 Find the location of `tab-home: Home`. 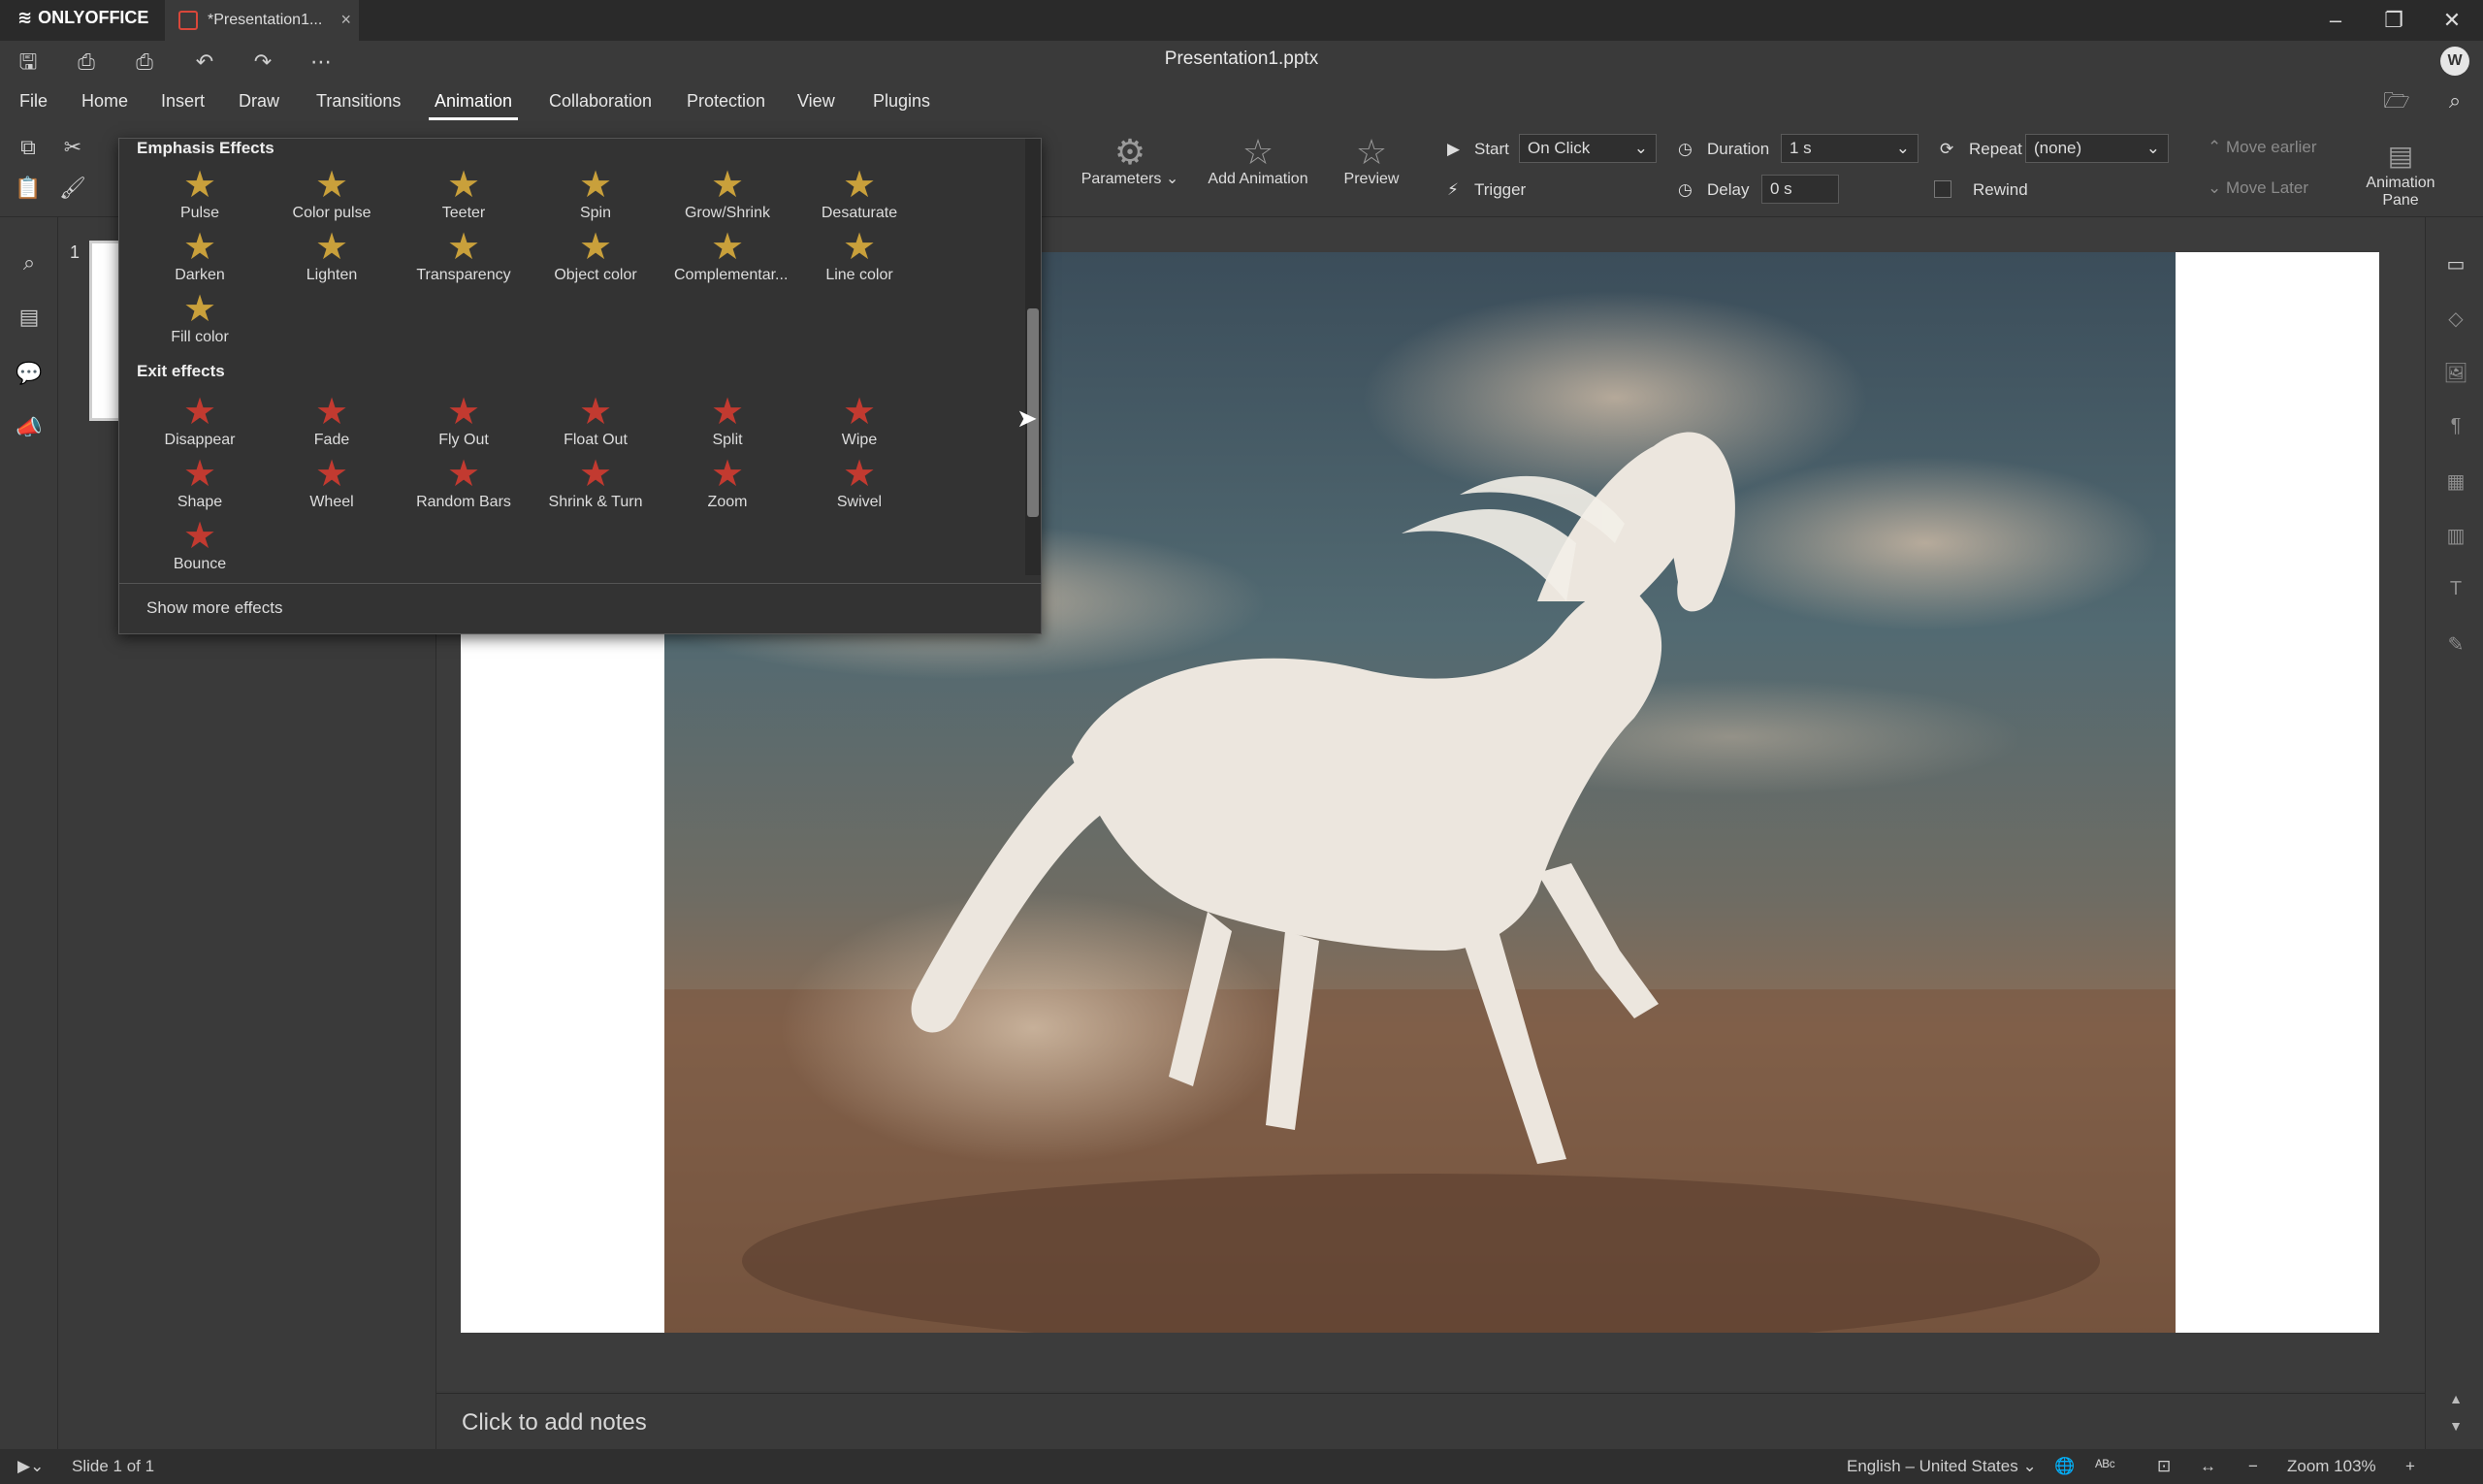

tab-home: Home is located at coordinates (105, 101).